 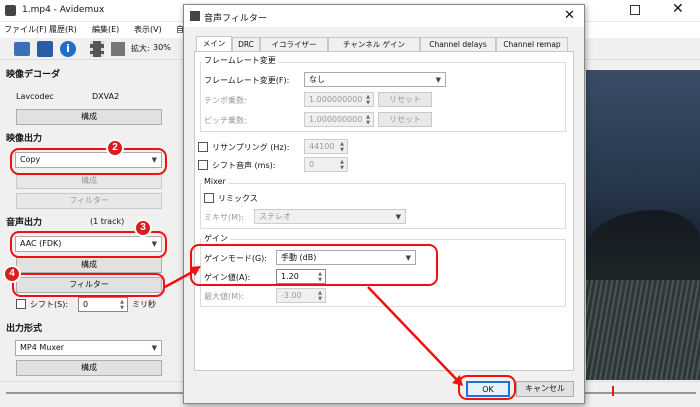 I want to click on annotation-arrows, so click(x=313, y=326).